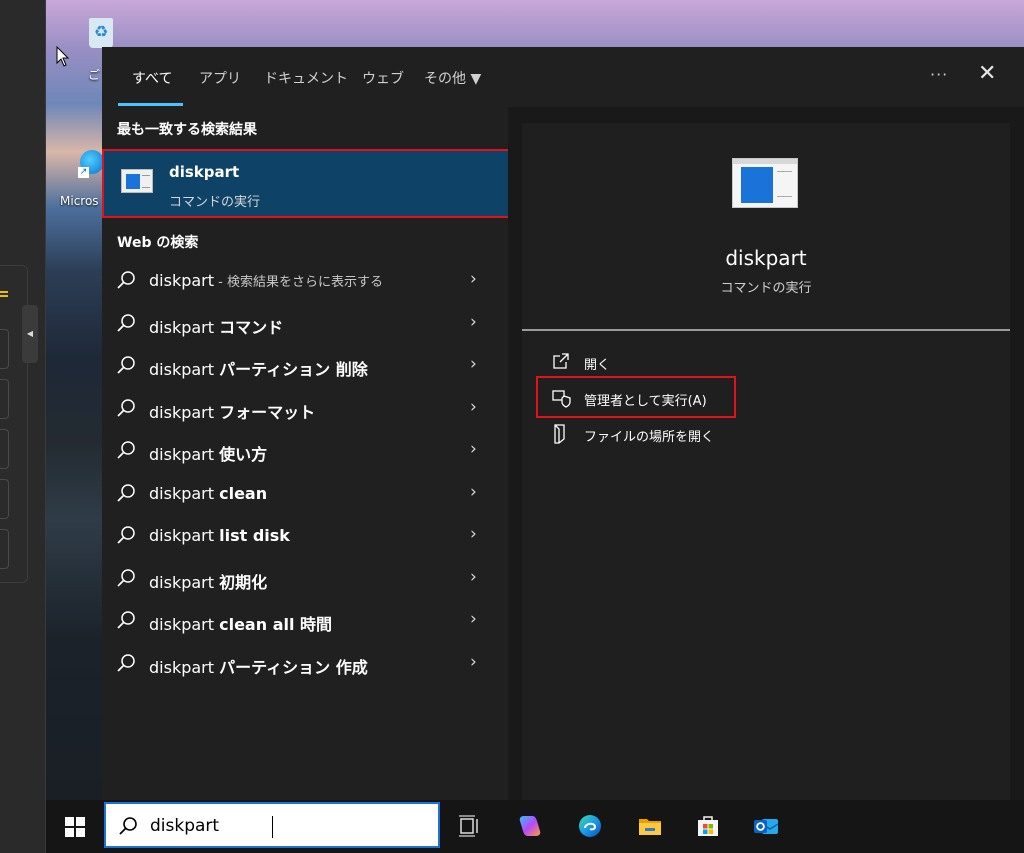  I want to click on run-command-large-icon, so click(765, 183).